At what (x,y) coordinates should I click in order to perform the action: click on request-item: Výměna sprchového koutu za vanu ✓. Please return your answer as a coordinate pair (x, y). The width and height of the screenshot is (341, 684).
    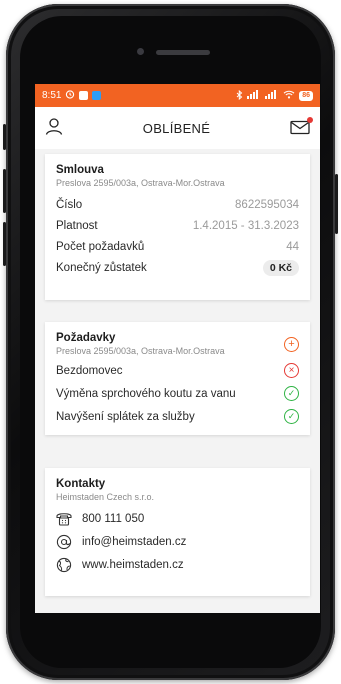
    Looking at the image, I should click on (177, 393).